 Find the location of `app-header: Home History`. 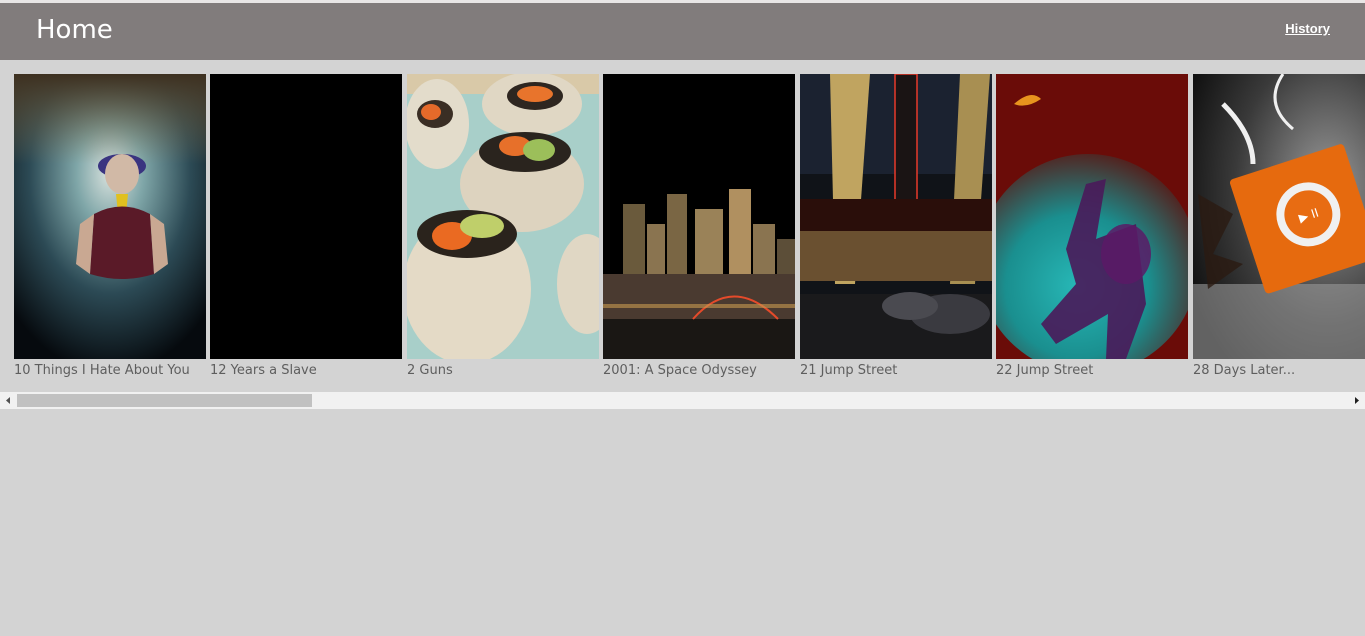

app-header: Home History is located at coordinates (682, 31).